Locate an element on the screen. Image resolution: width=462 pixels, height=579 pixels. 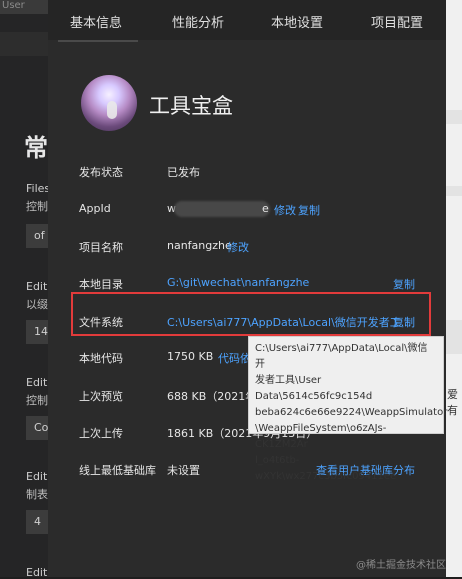
astronaut-icon is located at coordinates (112, 110).